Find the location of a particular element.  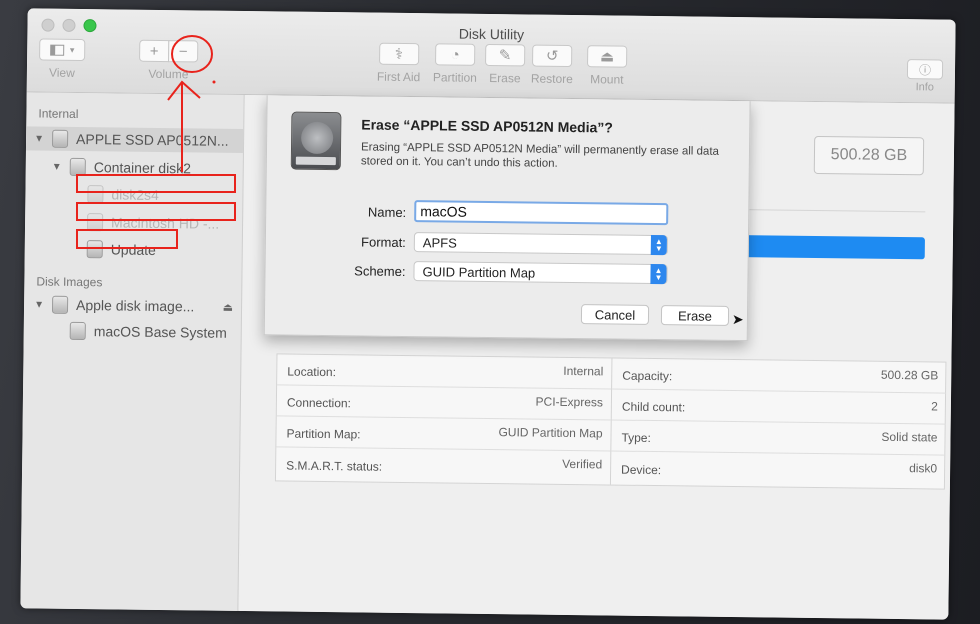

annotation-arrow-overlay is located at coordinates (191, 103).